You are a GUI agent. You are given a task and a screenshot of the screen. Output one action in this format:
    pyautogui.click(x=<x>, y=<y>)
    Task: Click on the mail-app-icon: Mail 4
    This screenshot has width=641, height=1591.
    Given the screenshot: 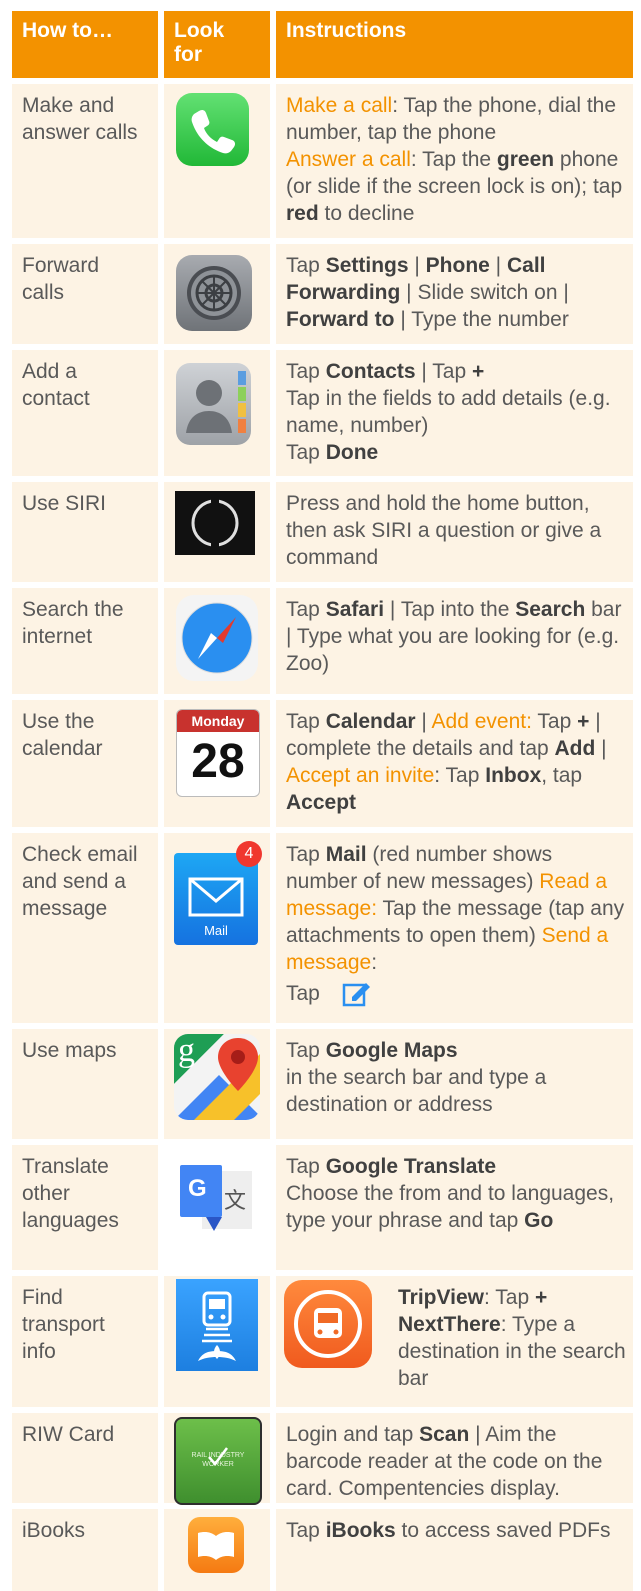 What is the action you would take?
    pyautogui.click(x=222, y=895)
    